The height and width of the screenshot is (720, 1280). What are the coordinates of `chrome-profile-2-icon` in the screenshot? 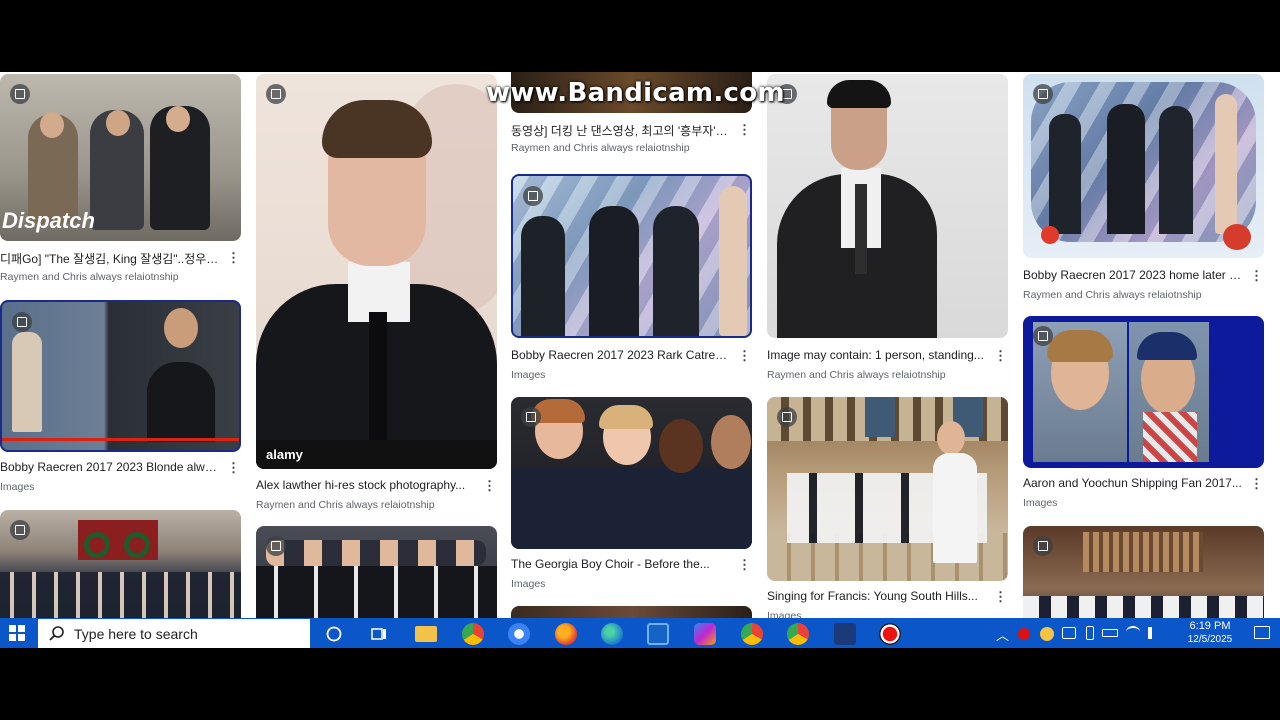 It's located at (798, 634).